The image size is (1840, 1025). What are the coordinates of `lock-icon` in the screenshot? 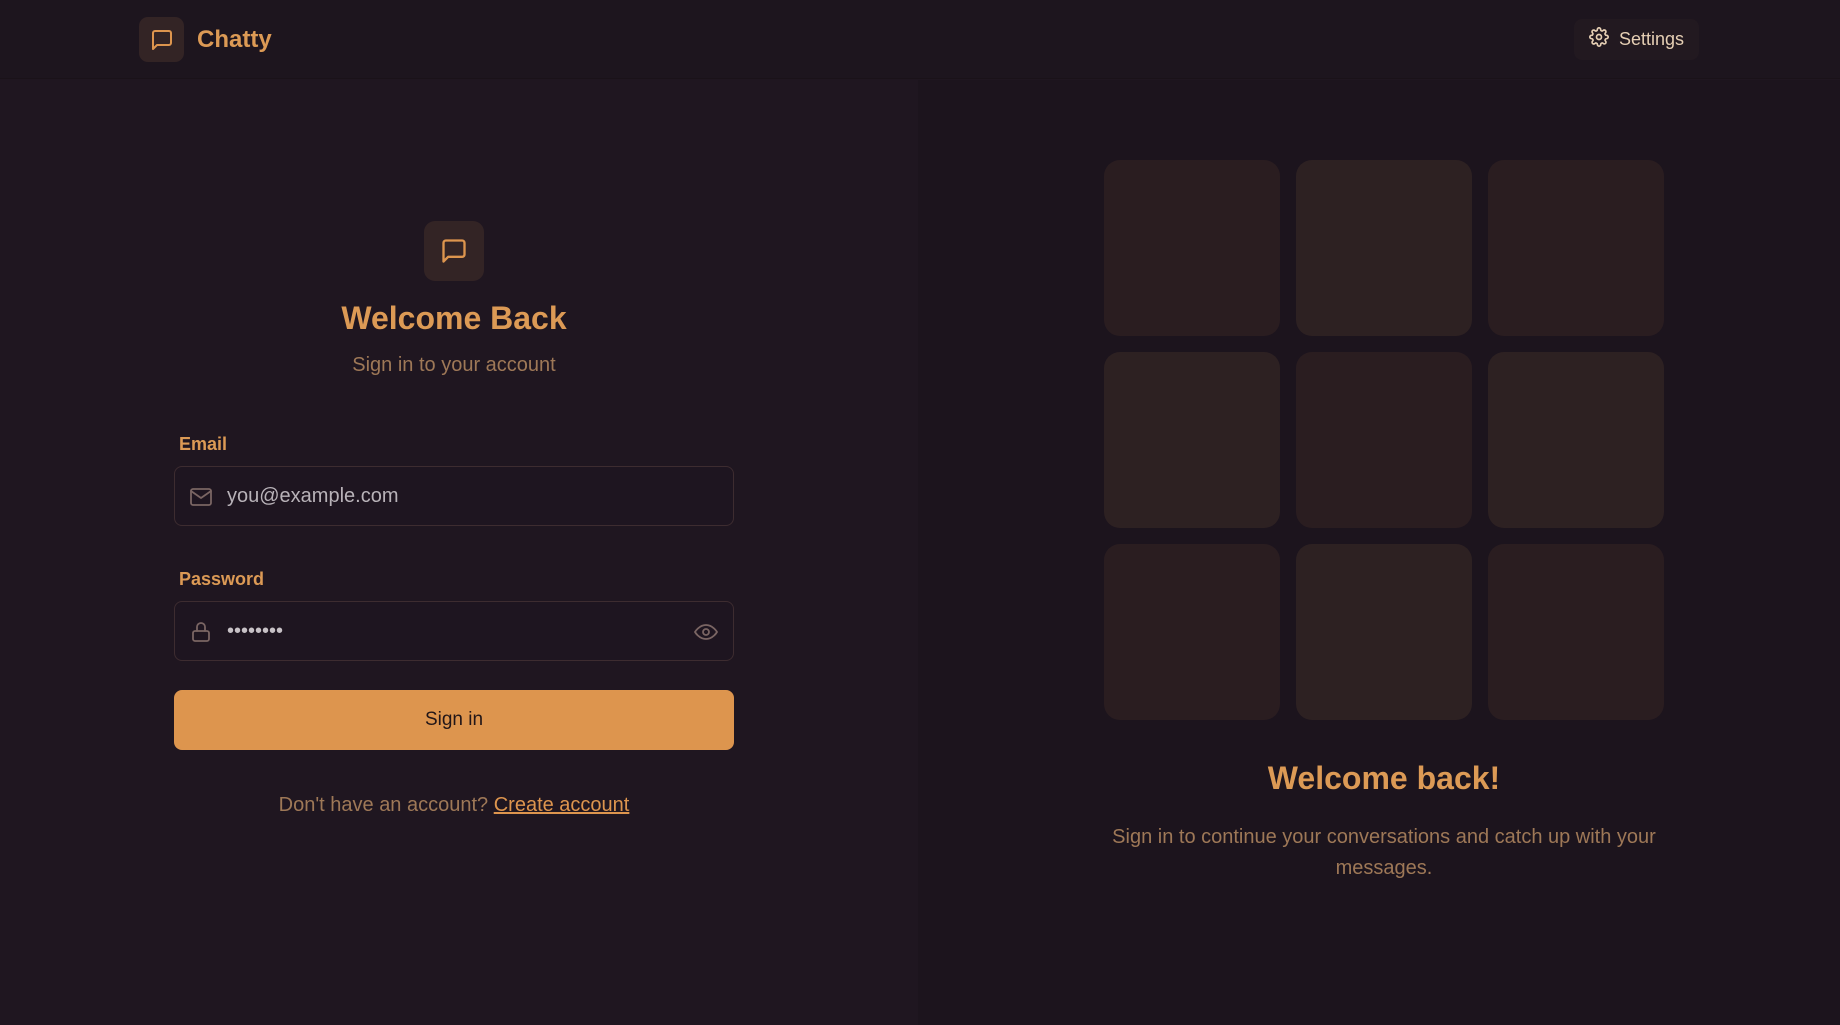 It's located at (201, 632).